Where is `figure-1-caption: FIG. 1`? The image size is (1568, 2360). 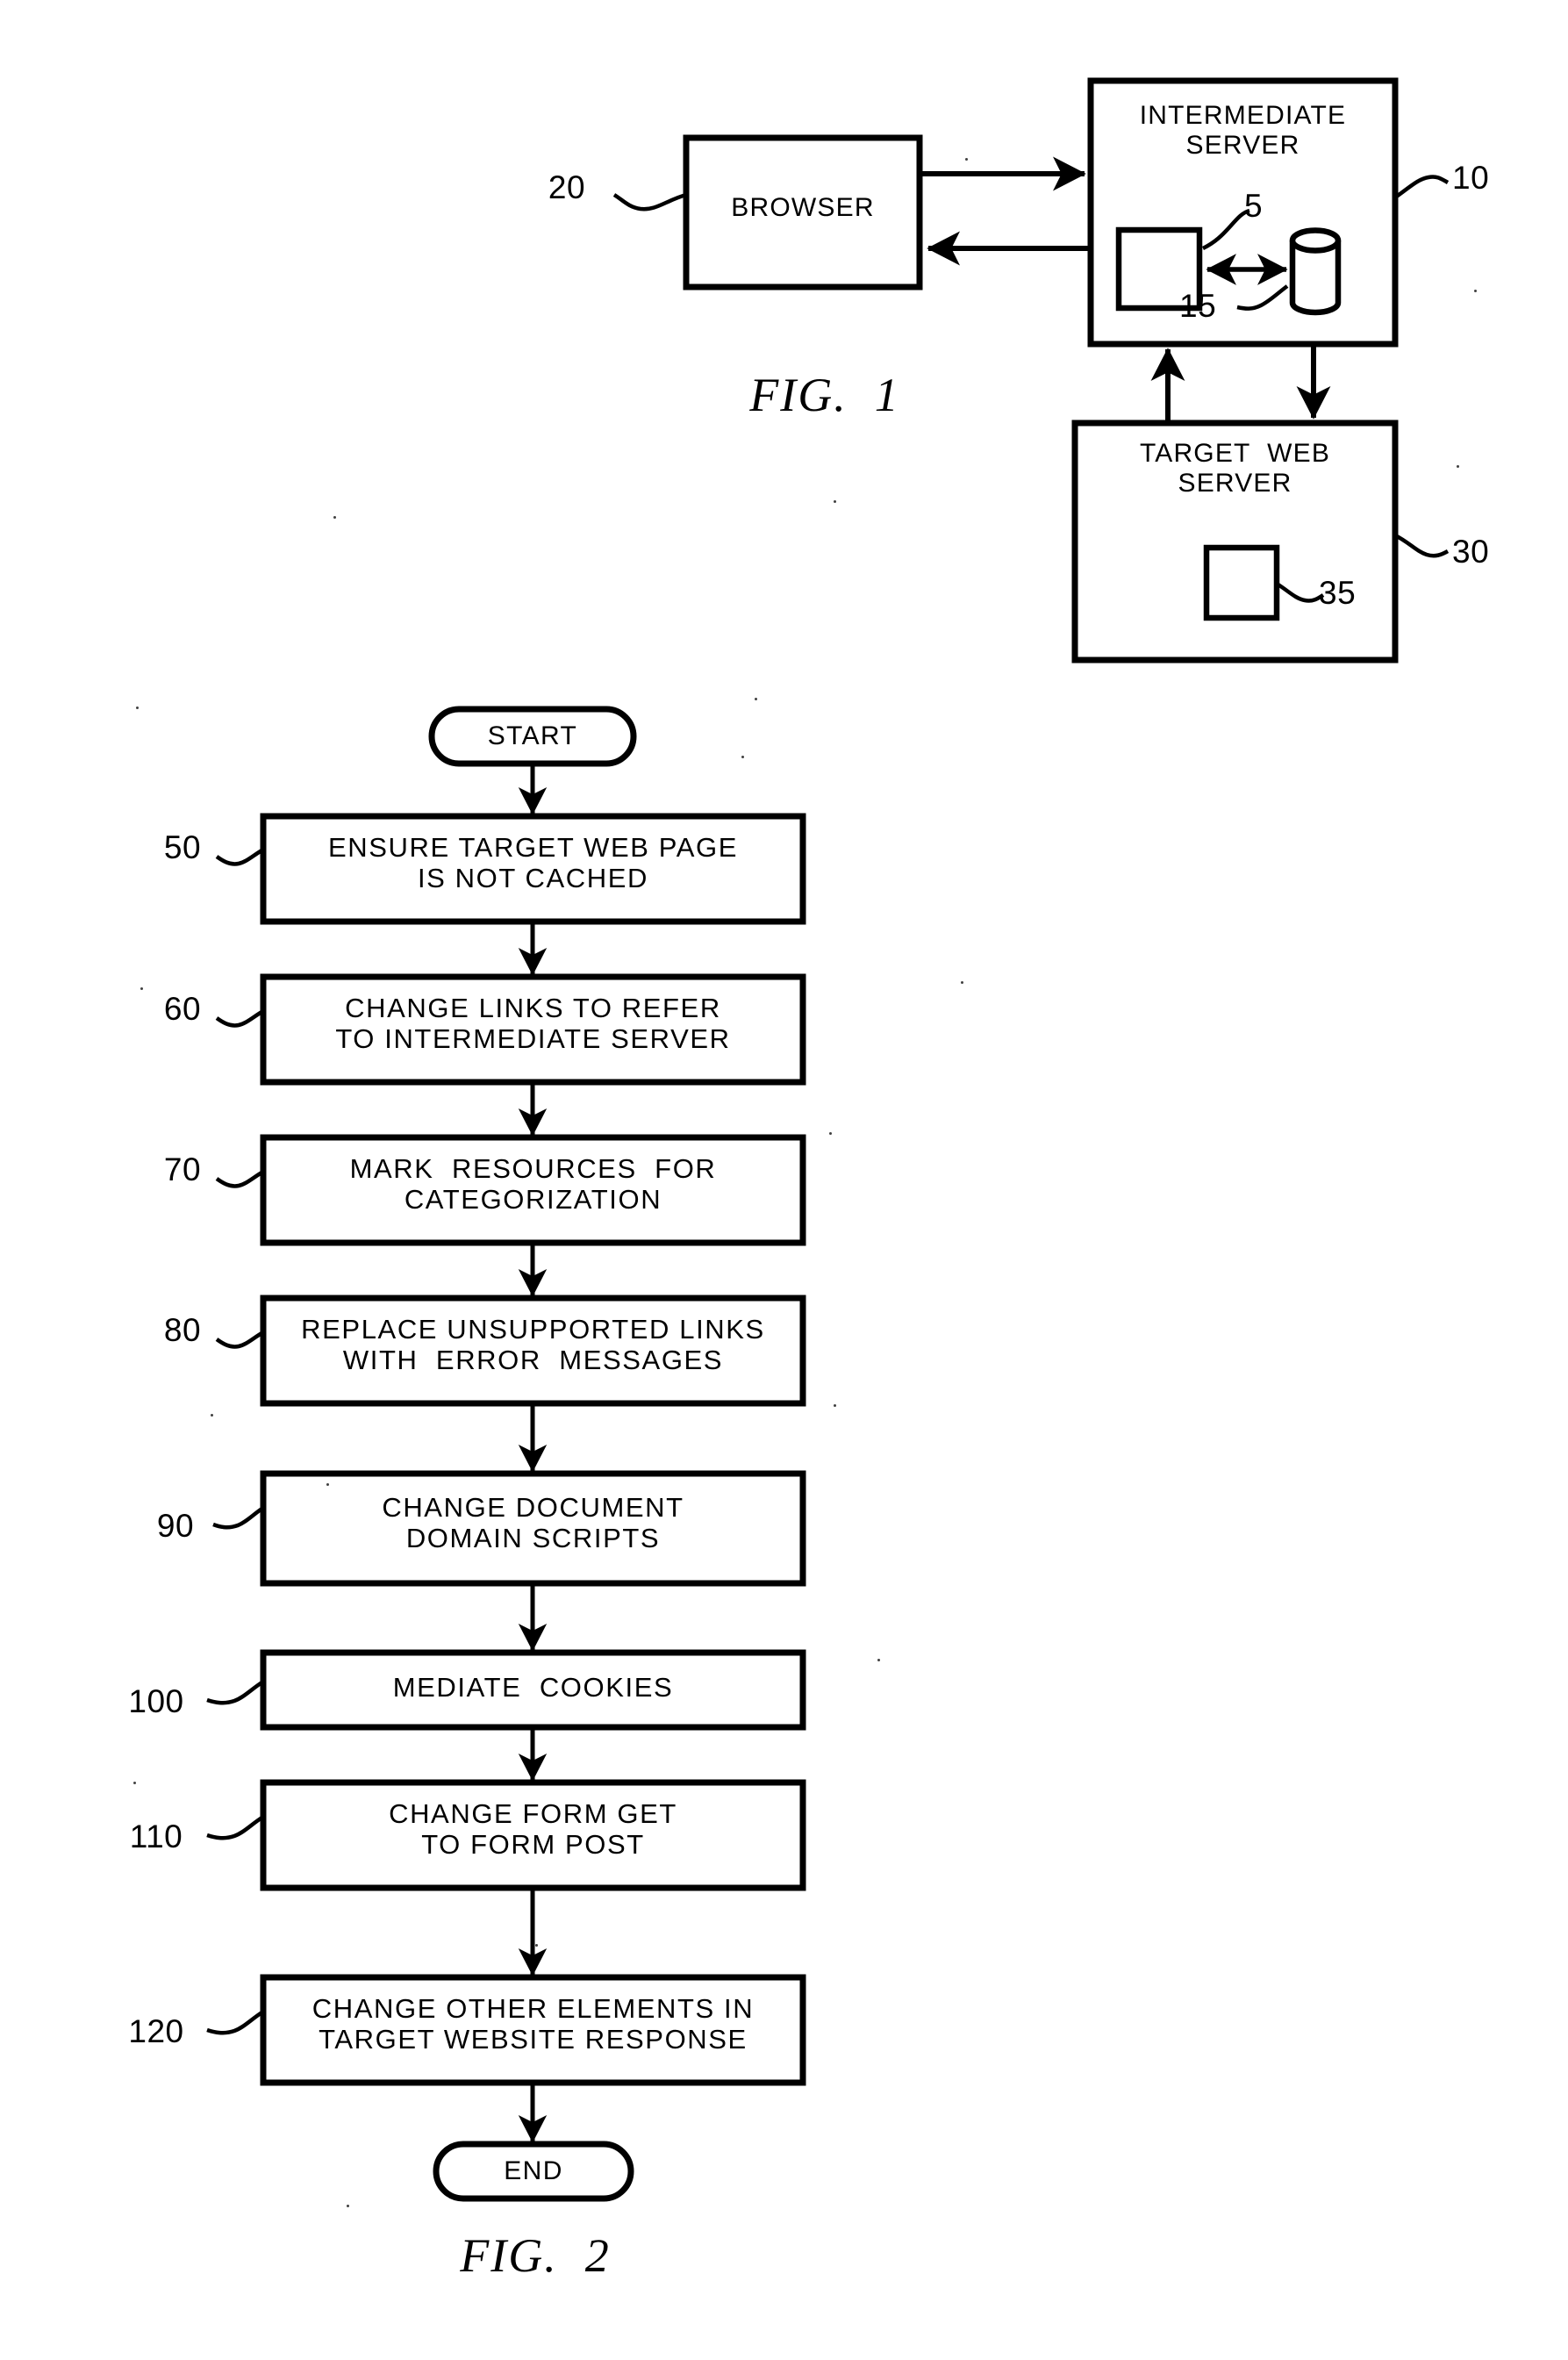
figure-1-caption: FIG. 1 is located at coordinates (824, 395).